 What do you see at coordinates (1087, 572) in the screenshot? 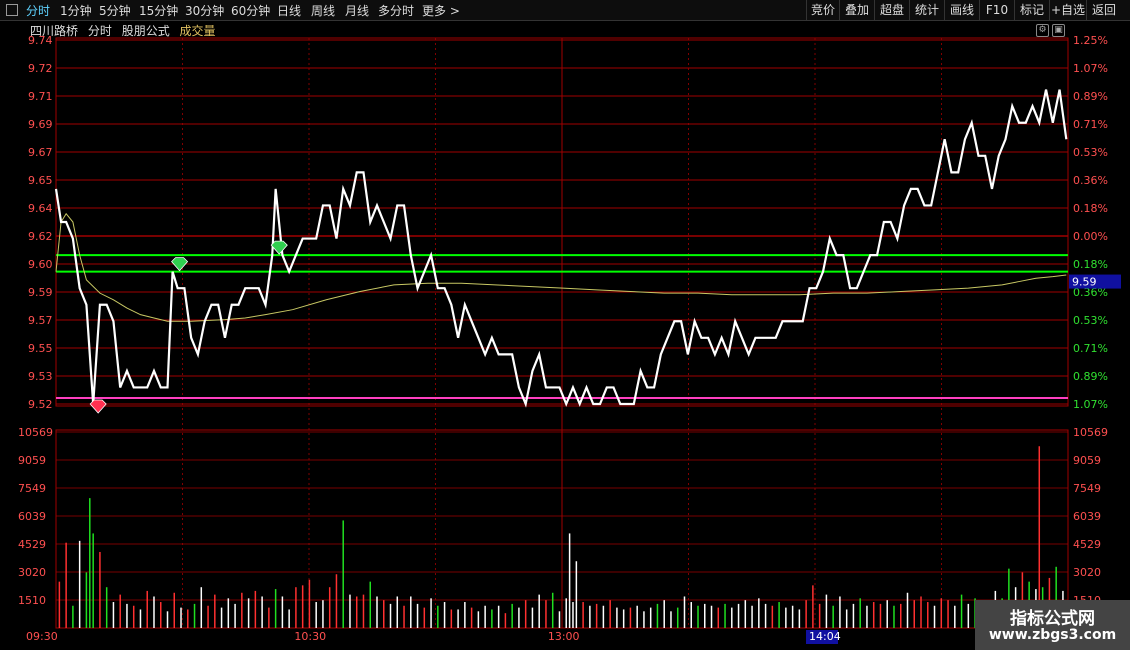
I see `volume-tick-label-right: 3020` at bounding box center [1087, 572].